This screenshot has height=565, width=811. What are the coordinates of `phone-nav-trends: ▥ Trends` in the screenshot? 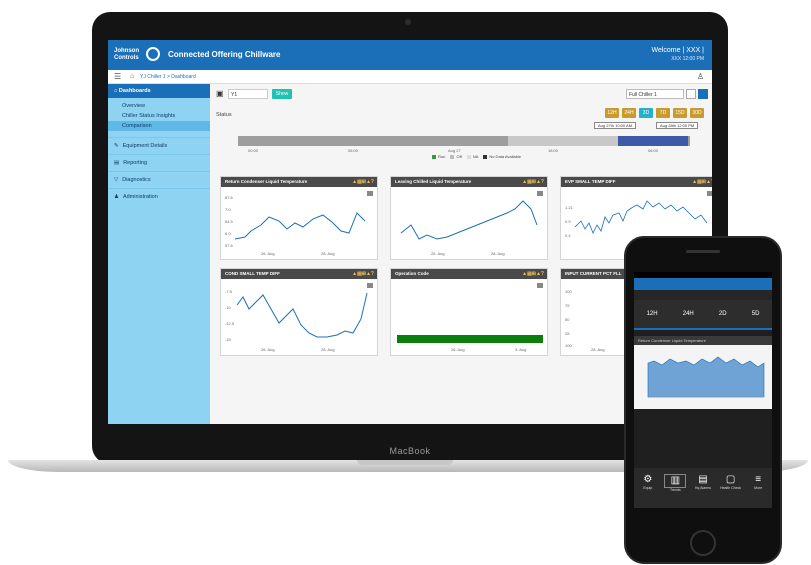 It's located at (675, 491).